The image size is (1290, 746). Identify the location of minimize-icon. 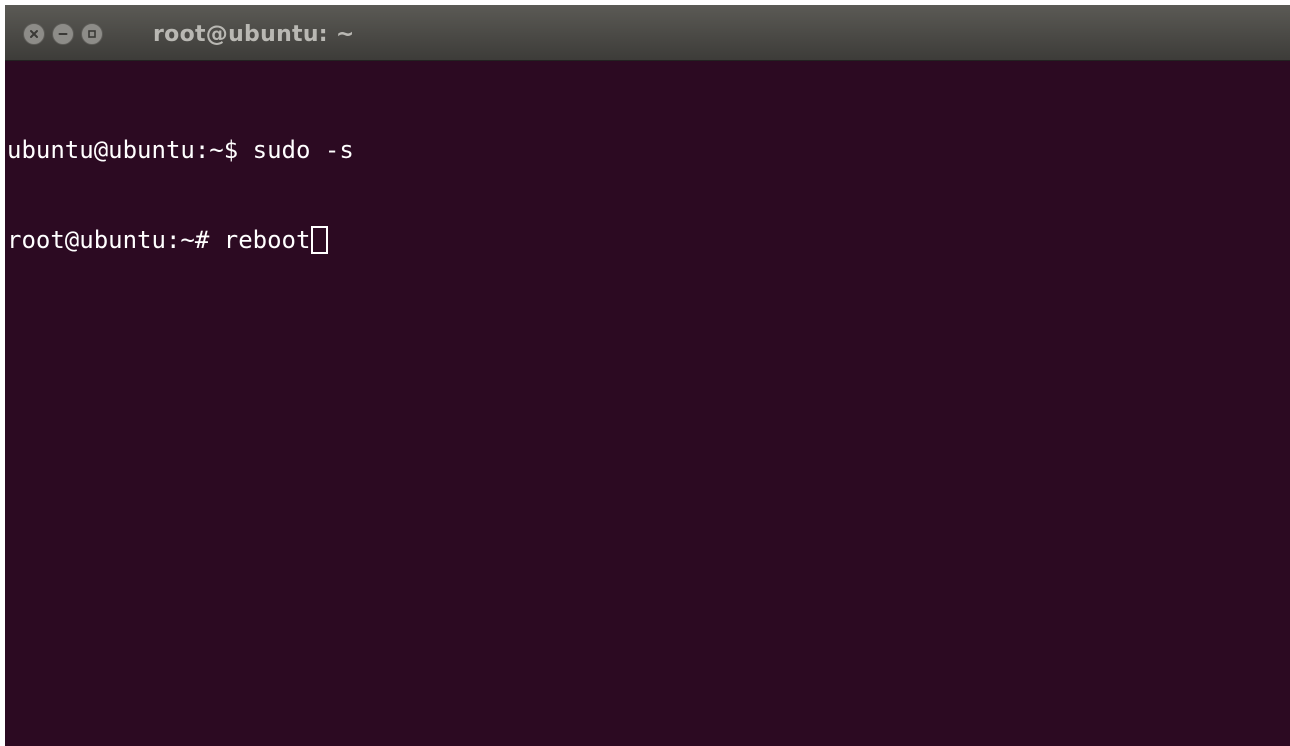
(63, 34).